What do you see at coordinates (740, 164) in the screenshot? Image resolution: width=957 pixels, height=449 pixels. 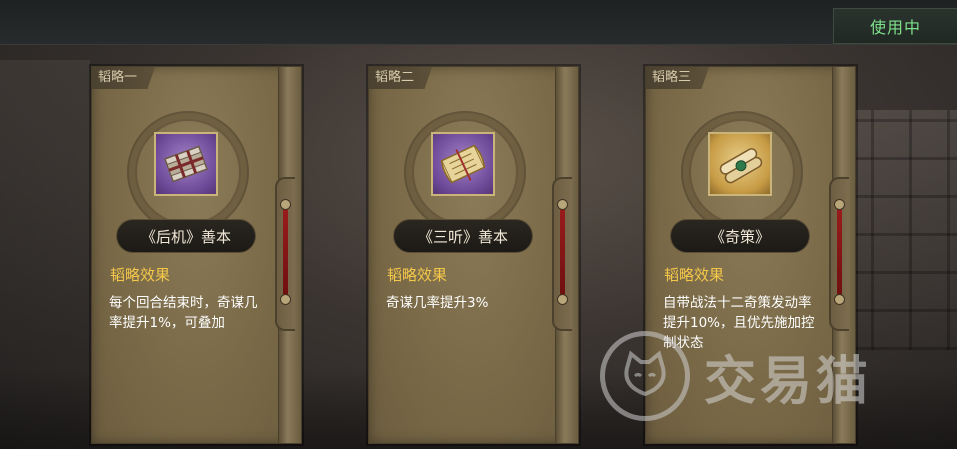 I see `rolled-scrolls-icon` at bounding box center [740, 164].